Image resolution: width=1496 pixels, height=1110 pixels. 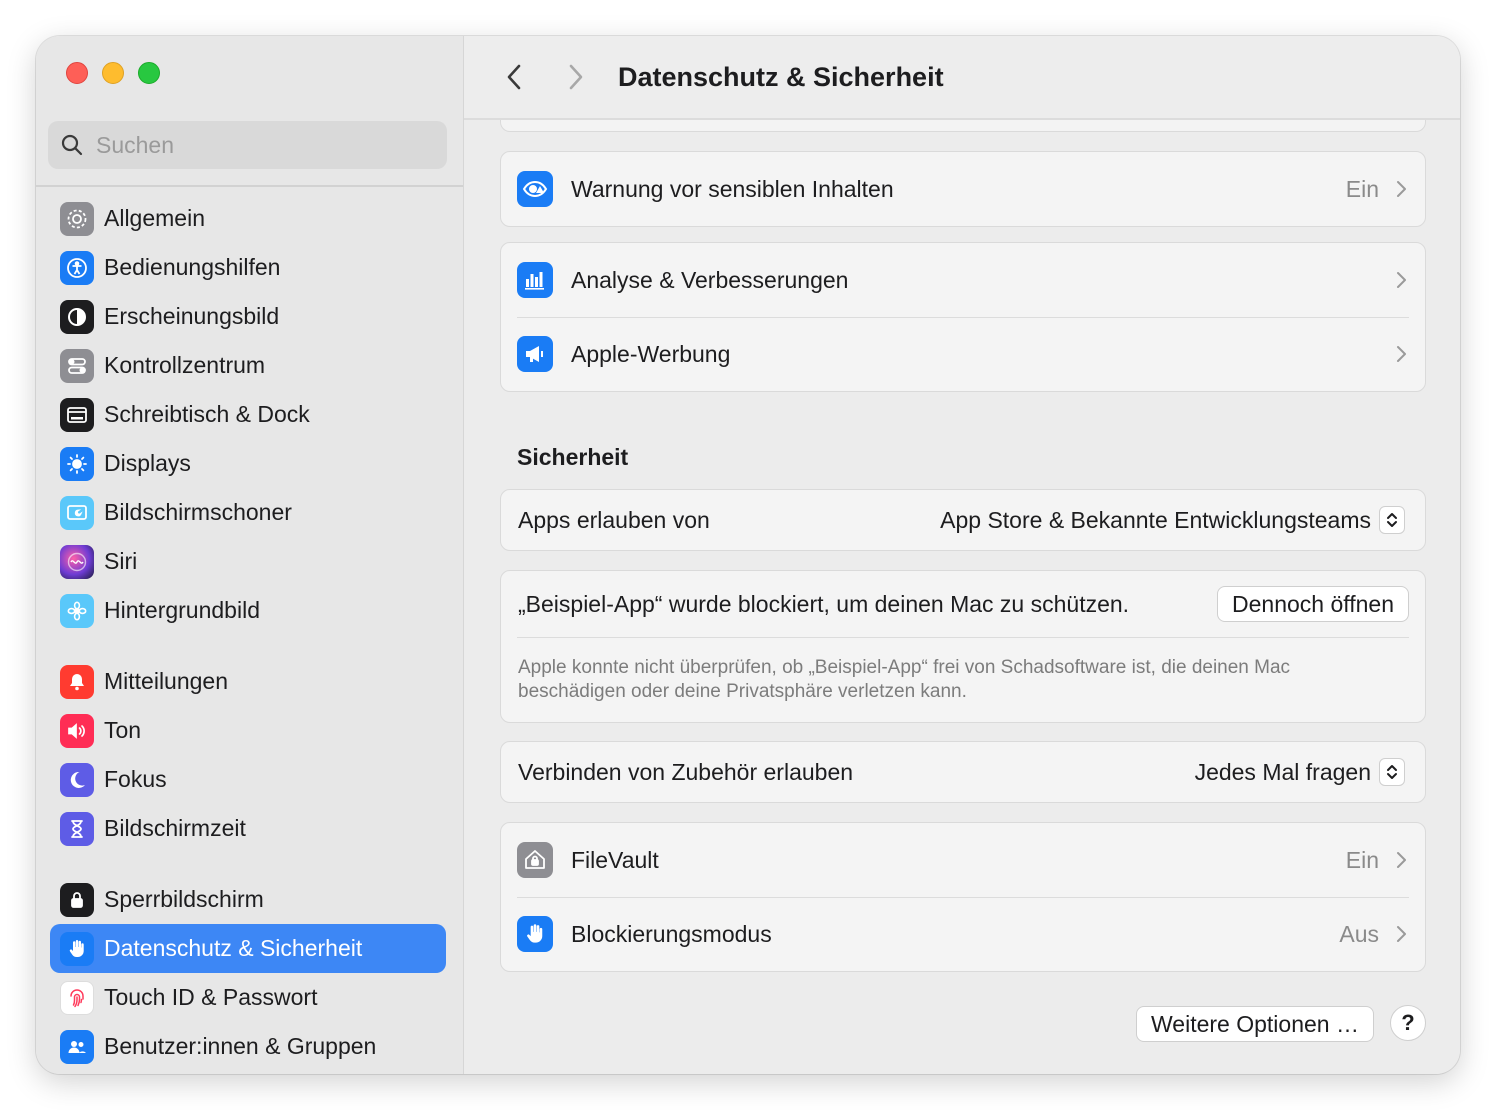 I want to click on sidebar-item-bedienungshilfen: Bedienungshilfen, so click(x=248, y=267).